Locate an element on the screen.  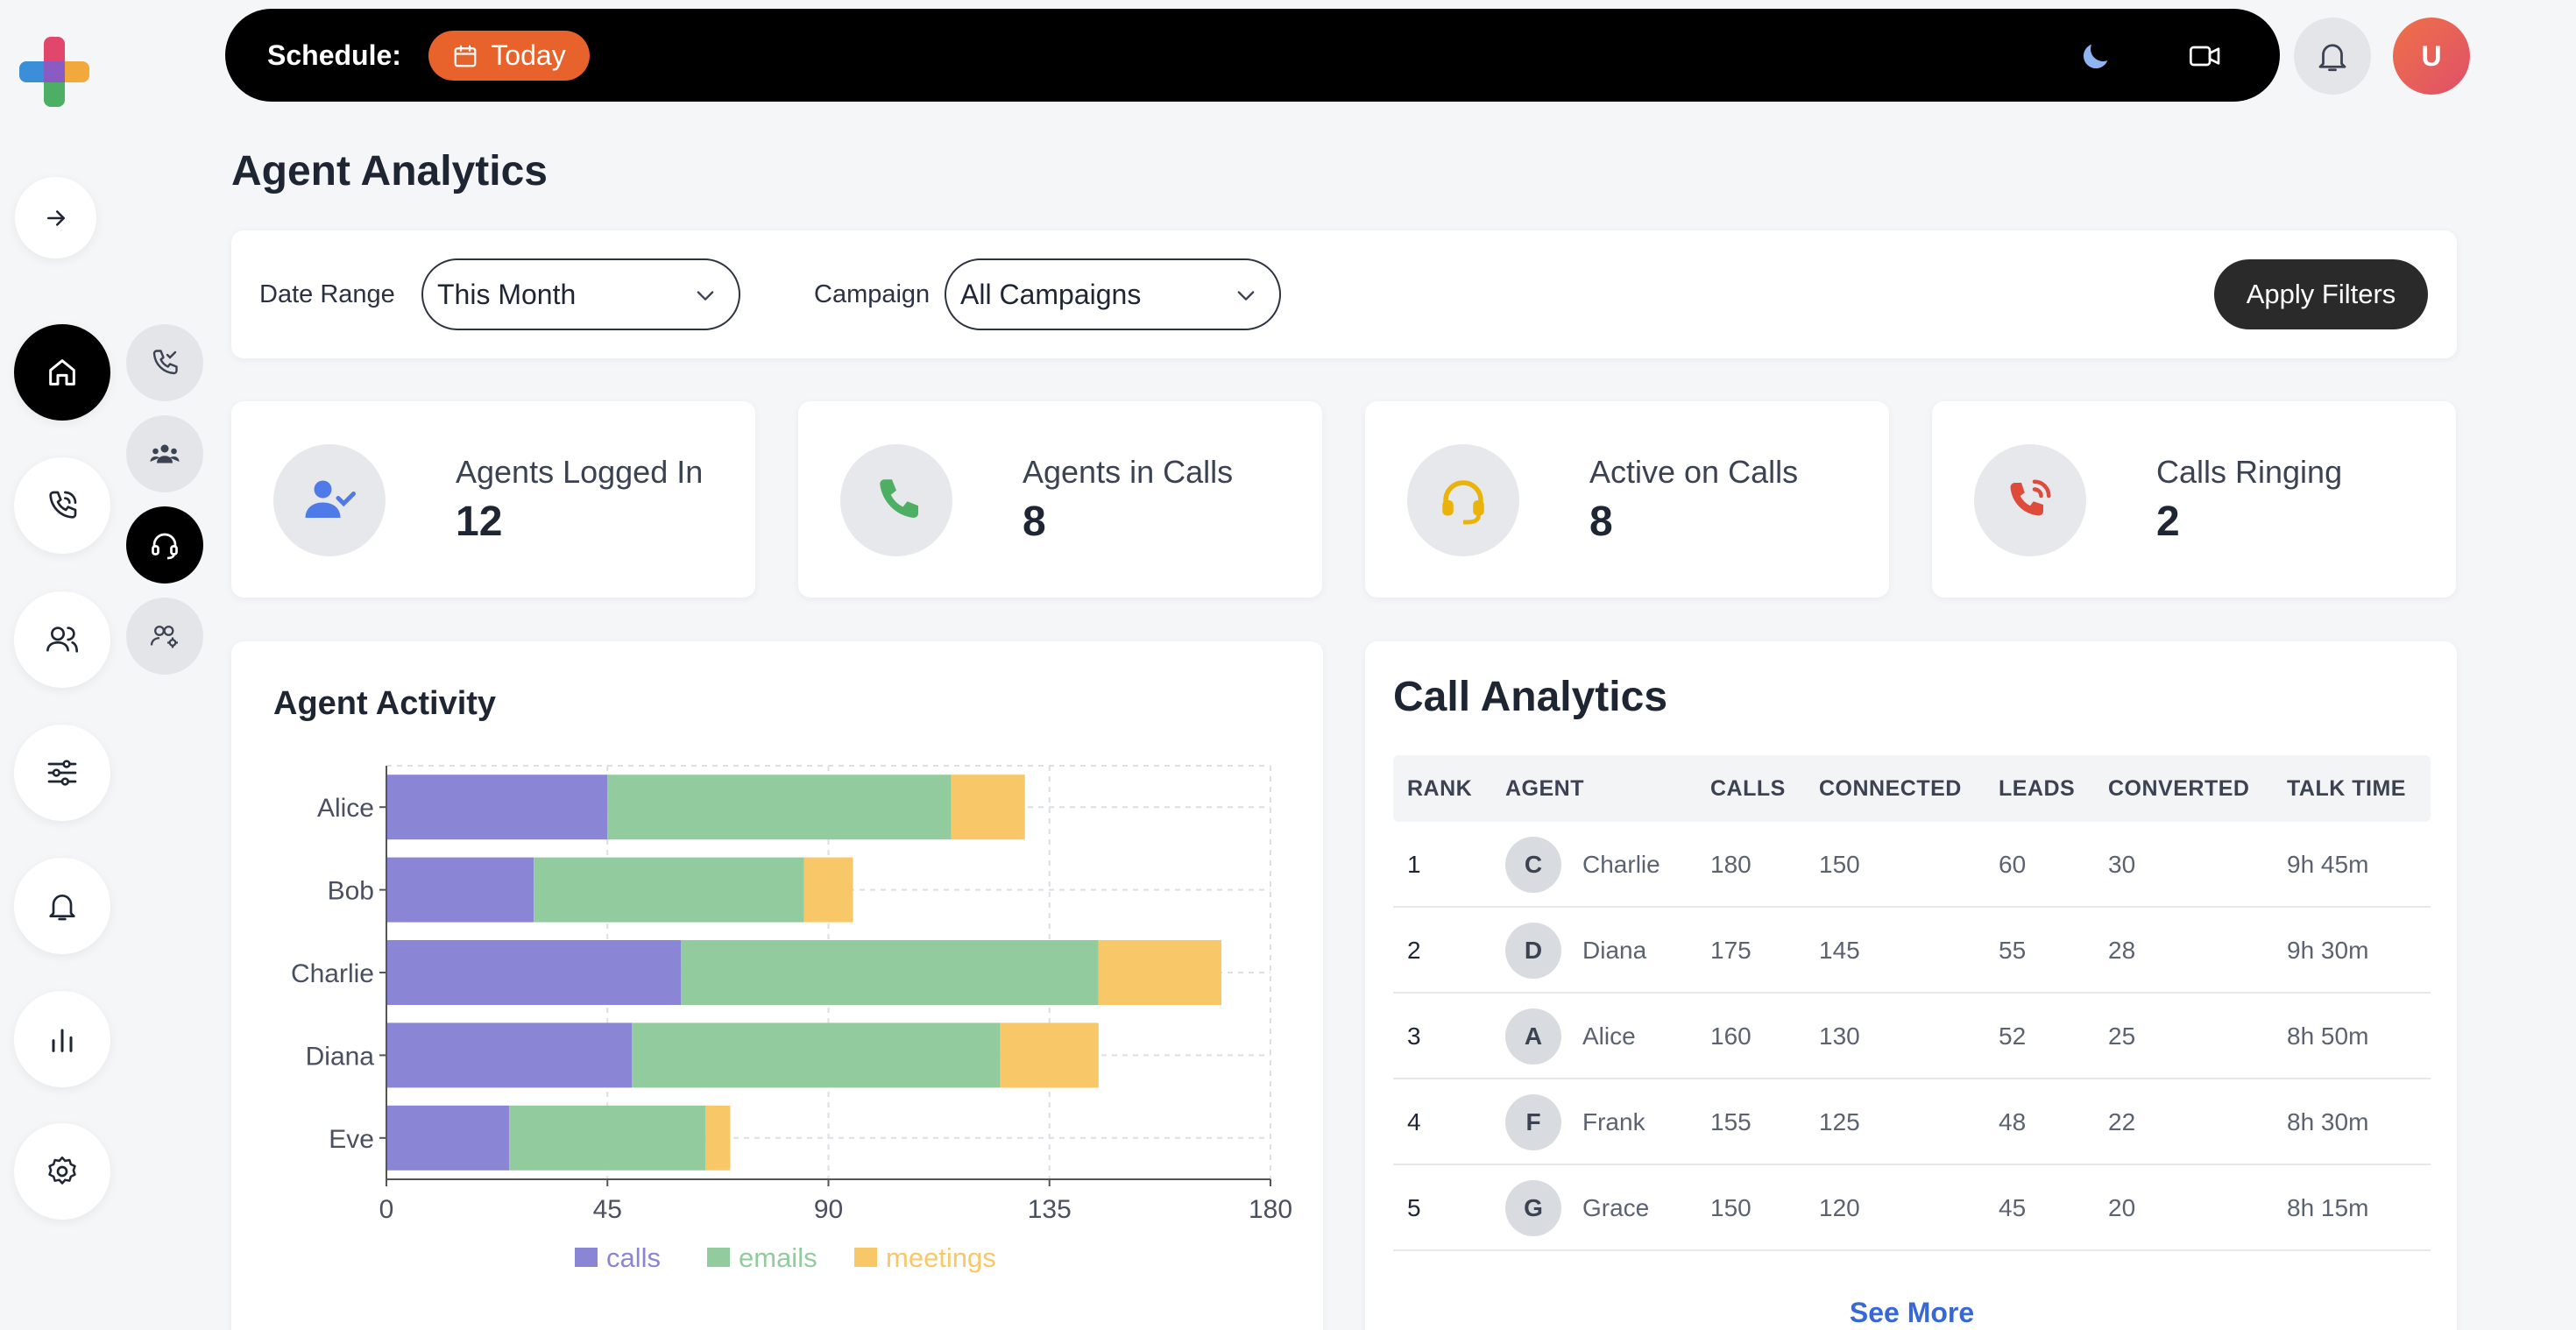
nav-calls is located at coordinates (62, 505).